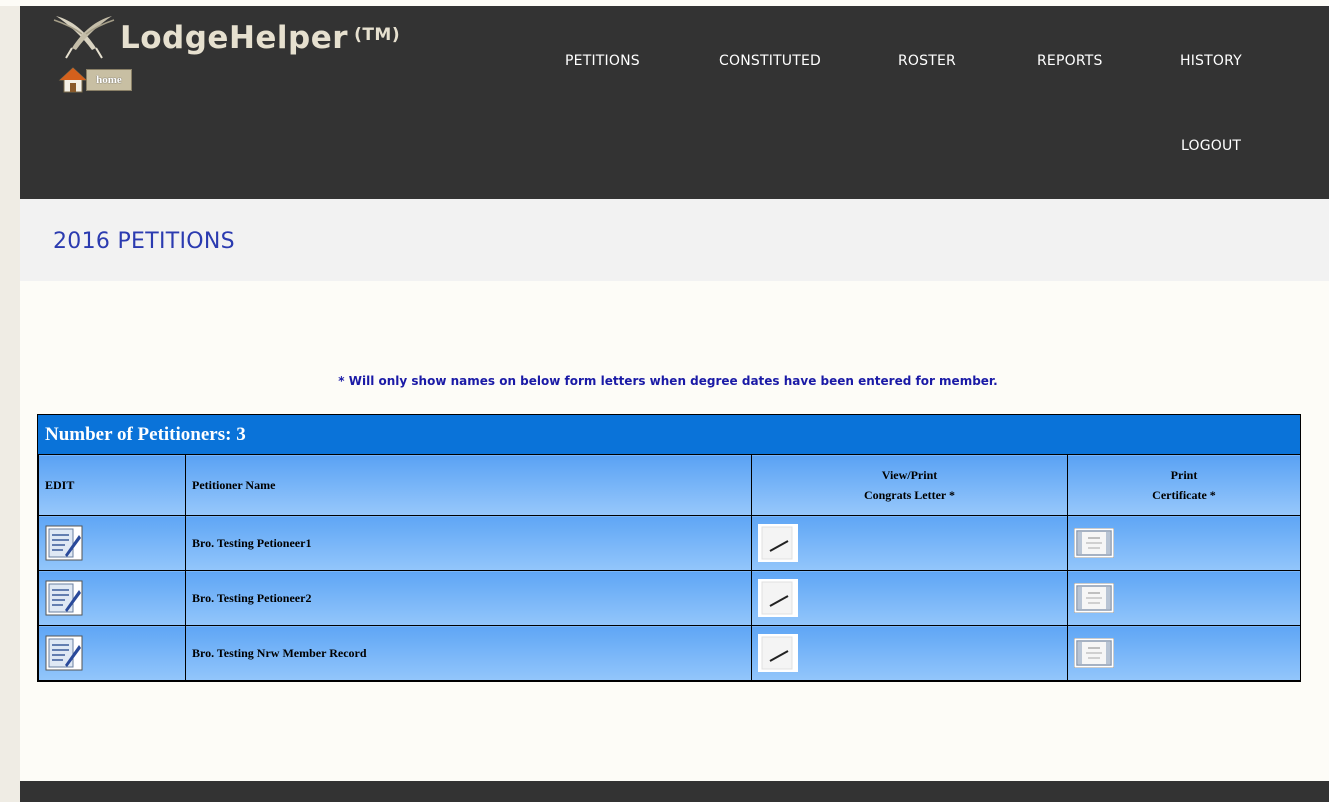 This screenshot has width=1329, height=802. Describe the element at coordinates (669, 434) in the screenshot. I see `grid-title: Number of Petitioners: 3` at that location.